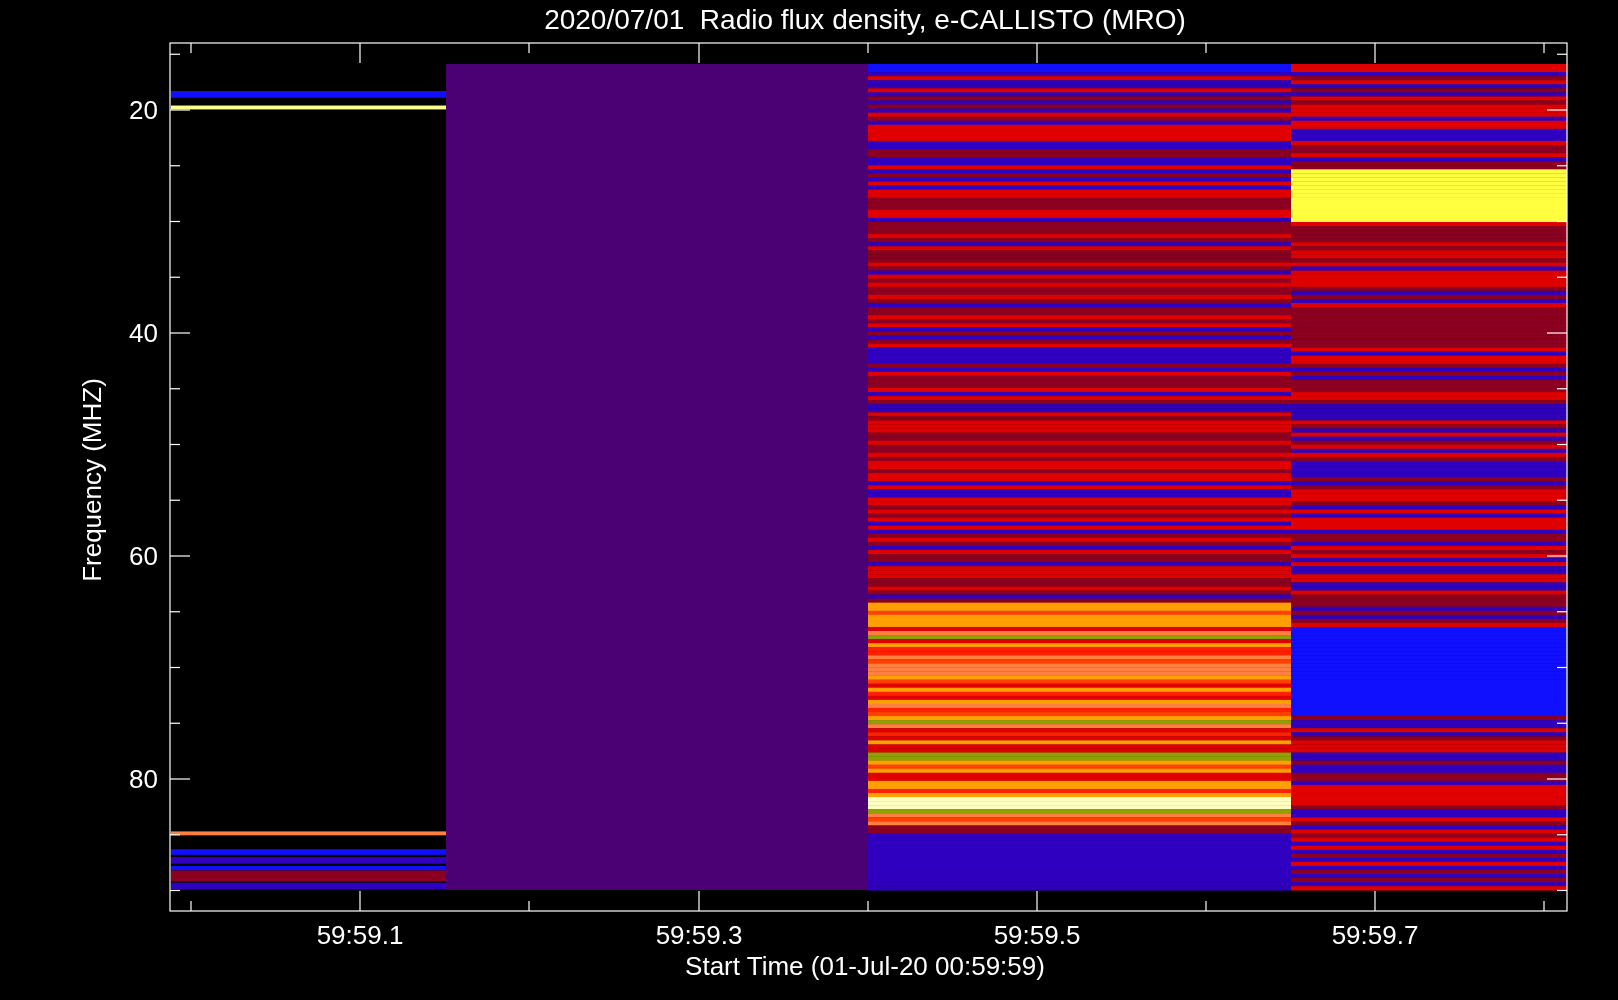  What do you see at coordinates (143, 779) in the screenshot?
I see `y-tick-label: 80` at bounding box center [143, 779].